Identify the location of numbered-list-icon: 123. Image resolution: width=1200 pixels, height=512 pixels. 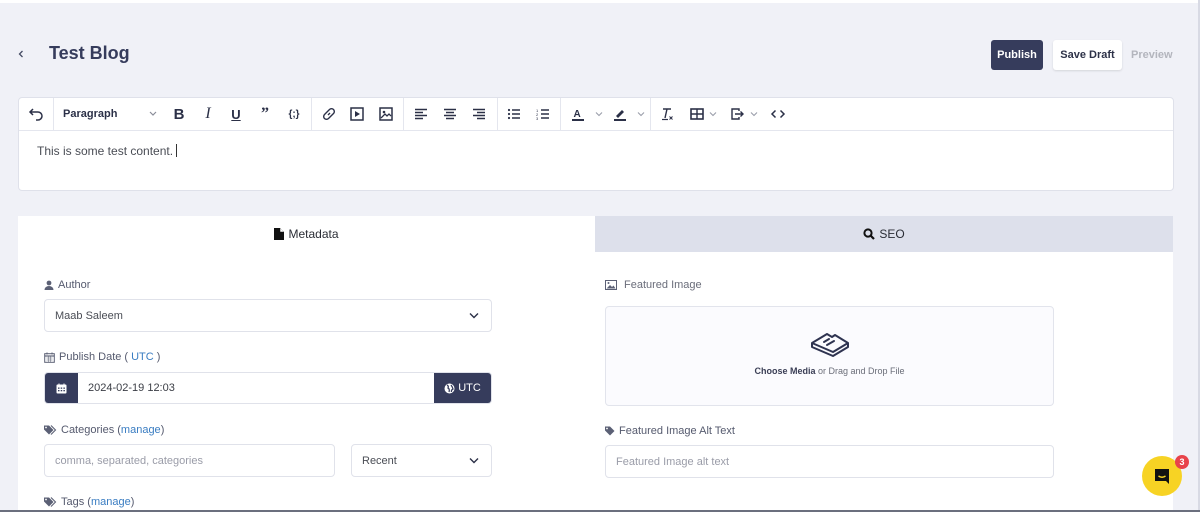
(542, 114).